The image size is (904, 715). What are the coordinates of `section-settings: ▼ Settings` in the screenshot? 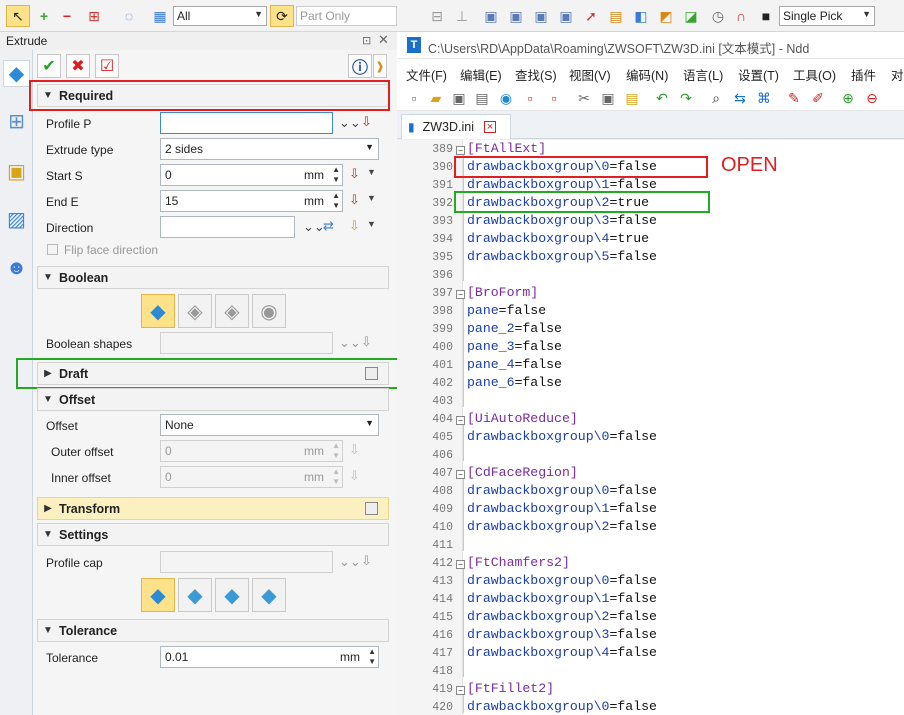 It's located at (213, 534).